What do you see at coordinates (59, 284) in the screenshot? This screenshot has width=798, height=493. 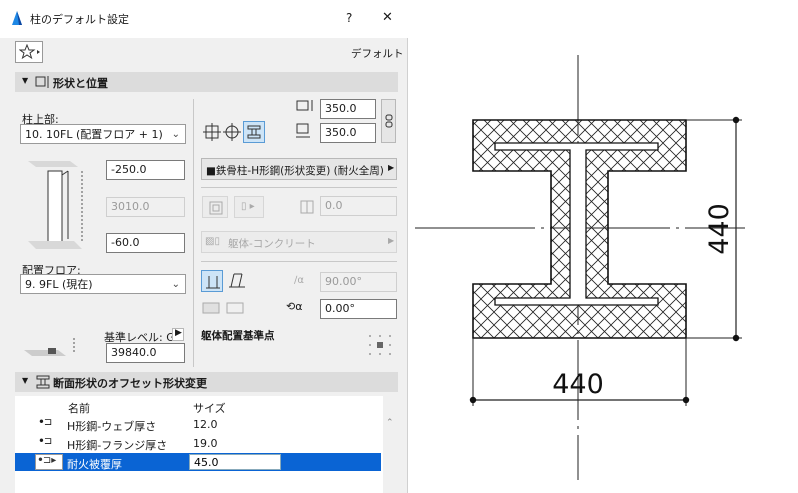 I see `home-floor-value: 9. 9FL (現在)` at bounding box center [59, 284].